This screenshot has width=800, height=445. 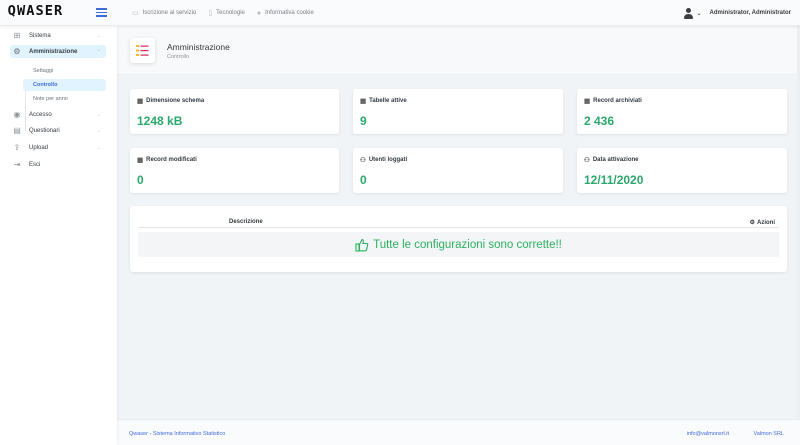 What do you see at coordinates (599, 121) in the screenshot?
I see `stat-card-value: 2 436` at bounding box center [599, 121].